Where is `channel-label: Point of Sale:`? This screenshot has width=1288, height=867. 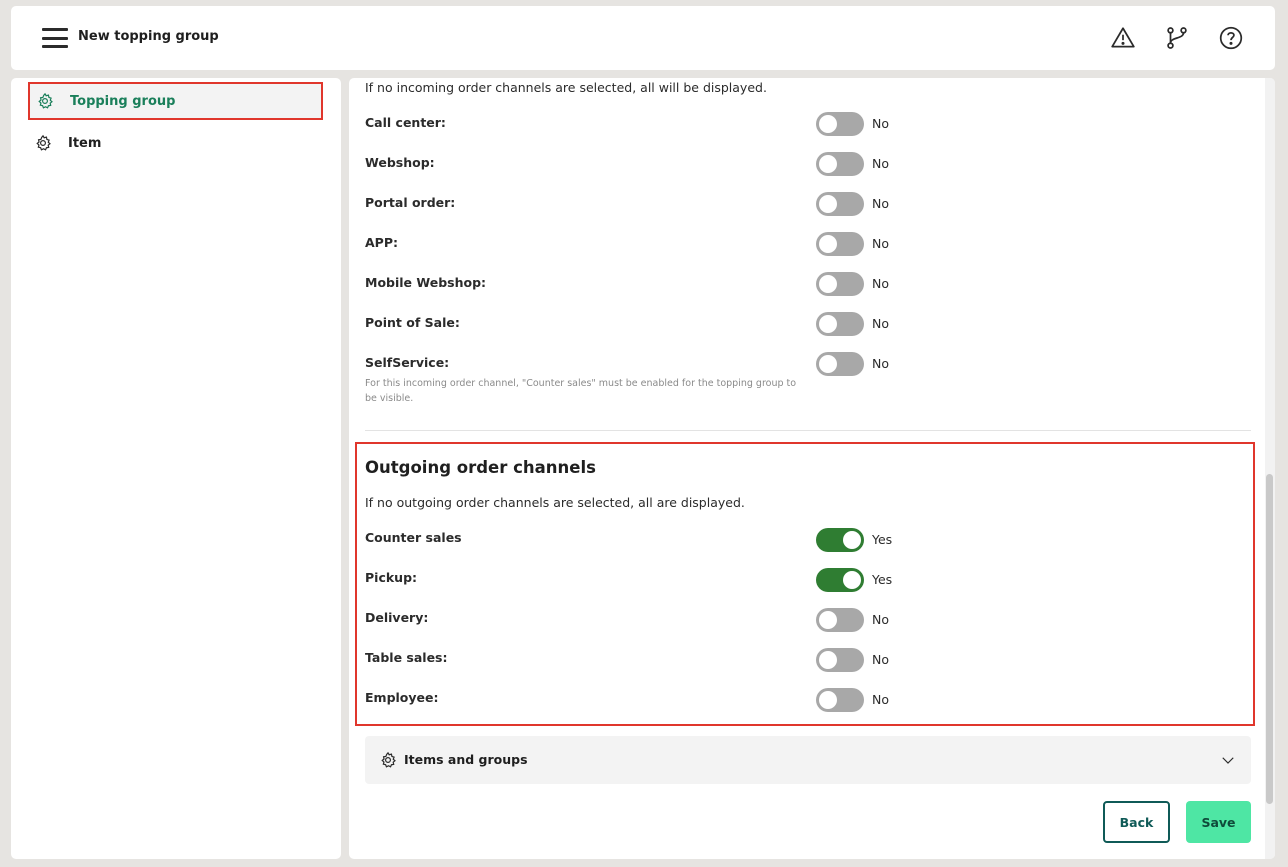
channel-label: Point of Sale: is located at coordinates (412, 322).